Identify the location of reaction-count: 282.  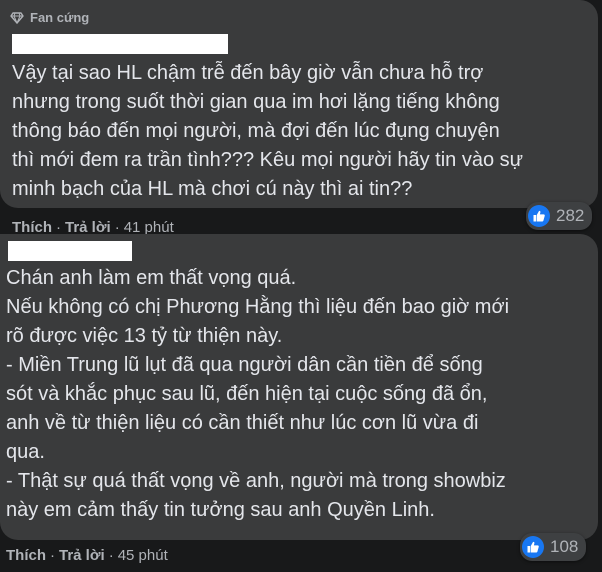
(570, 215).